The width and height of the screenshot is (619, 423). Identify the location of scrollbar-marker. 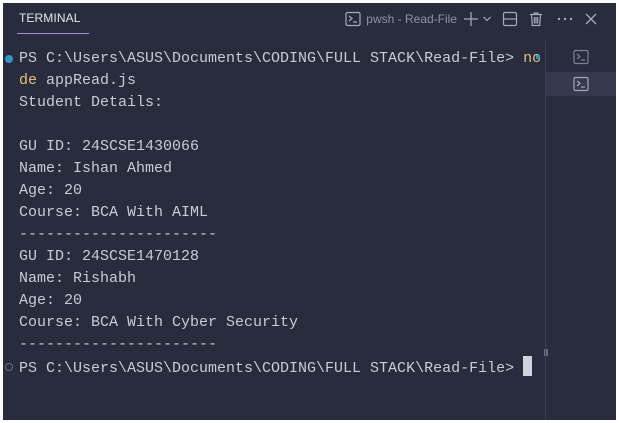
(538, 57).